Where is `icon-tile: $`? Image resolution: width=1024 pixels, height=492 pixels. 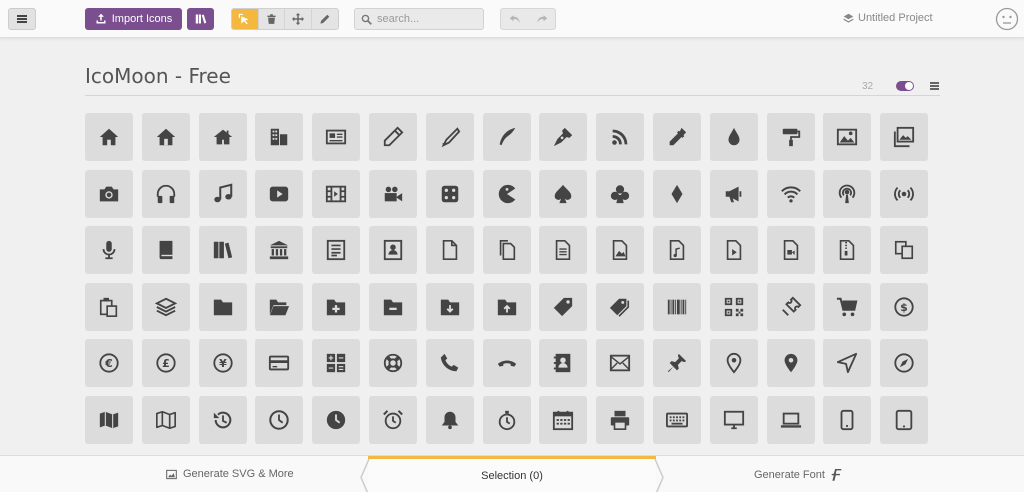
icon-tile: $ is located at coordinates (904, 306).